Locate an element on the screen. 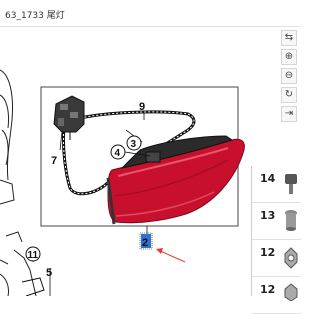  clip-thumb is located at coordinates (291, 184).